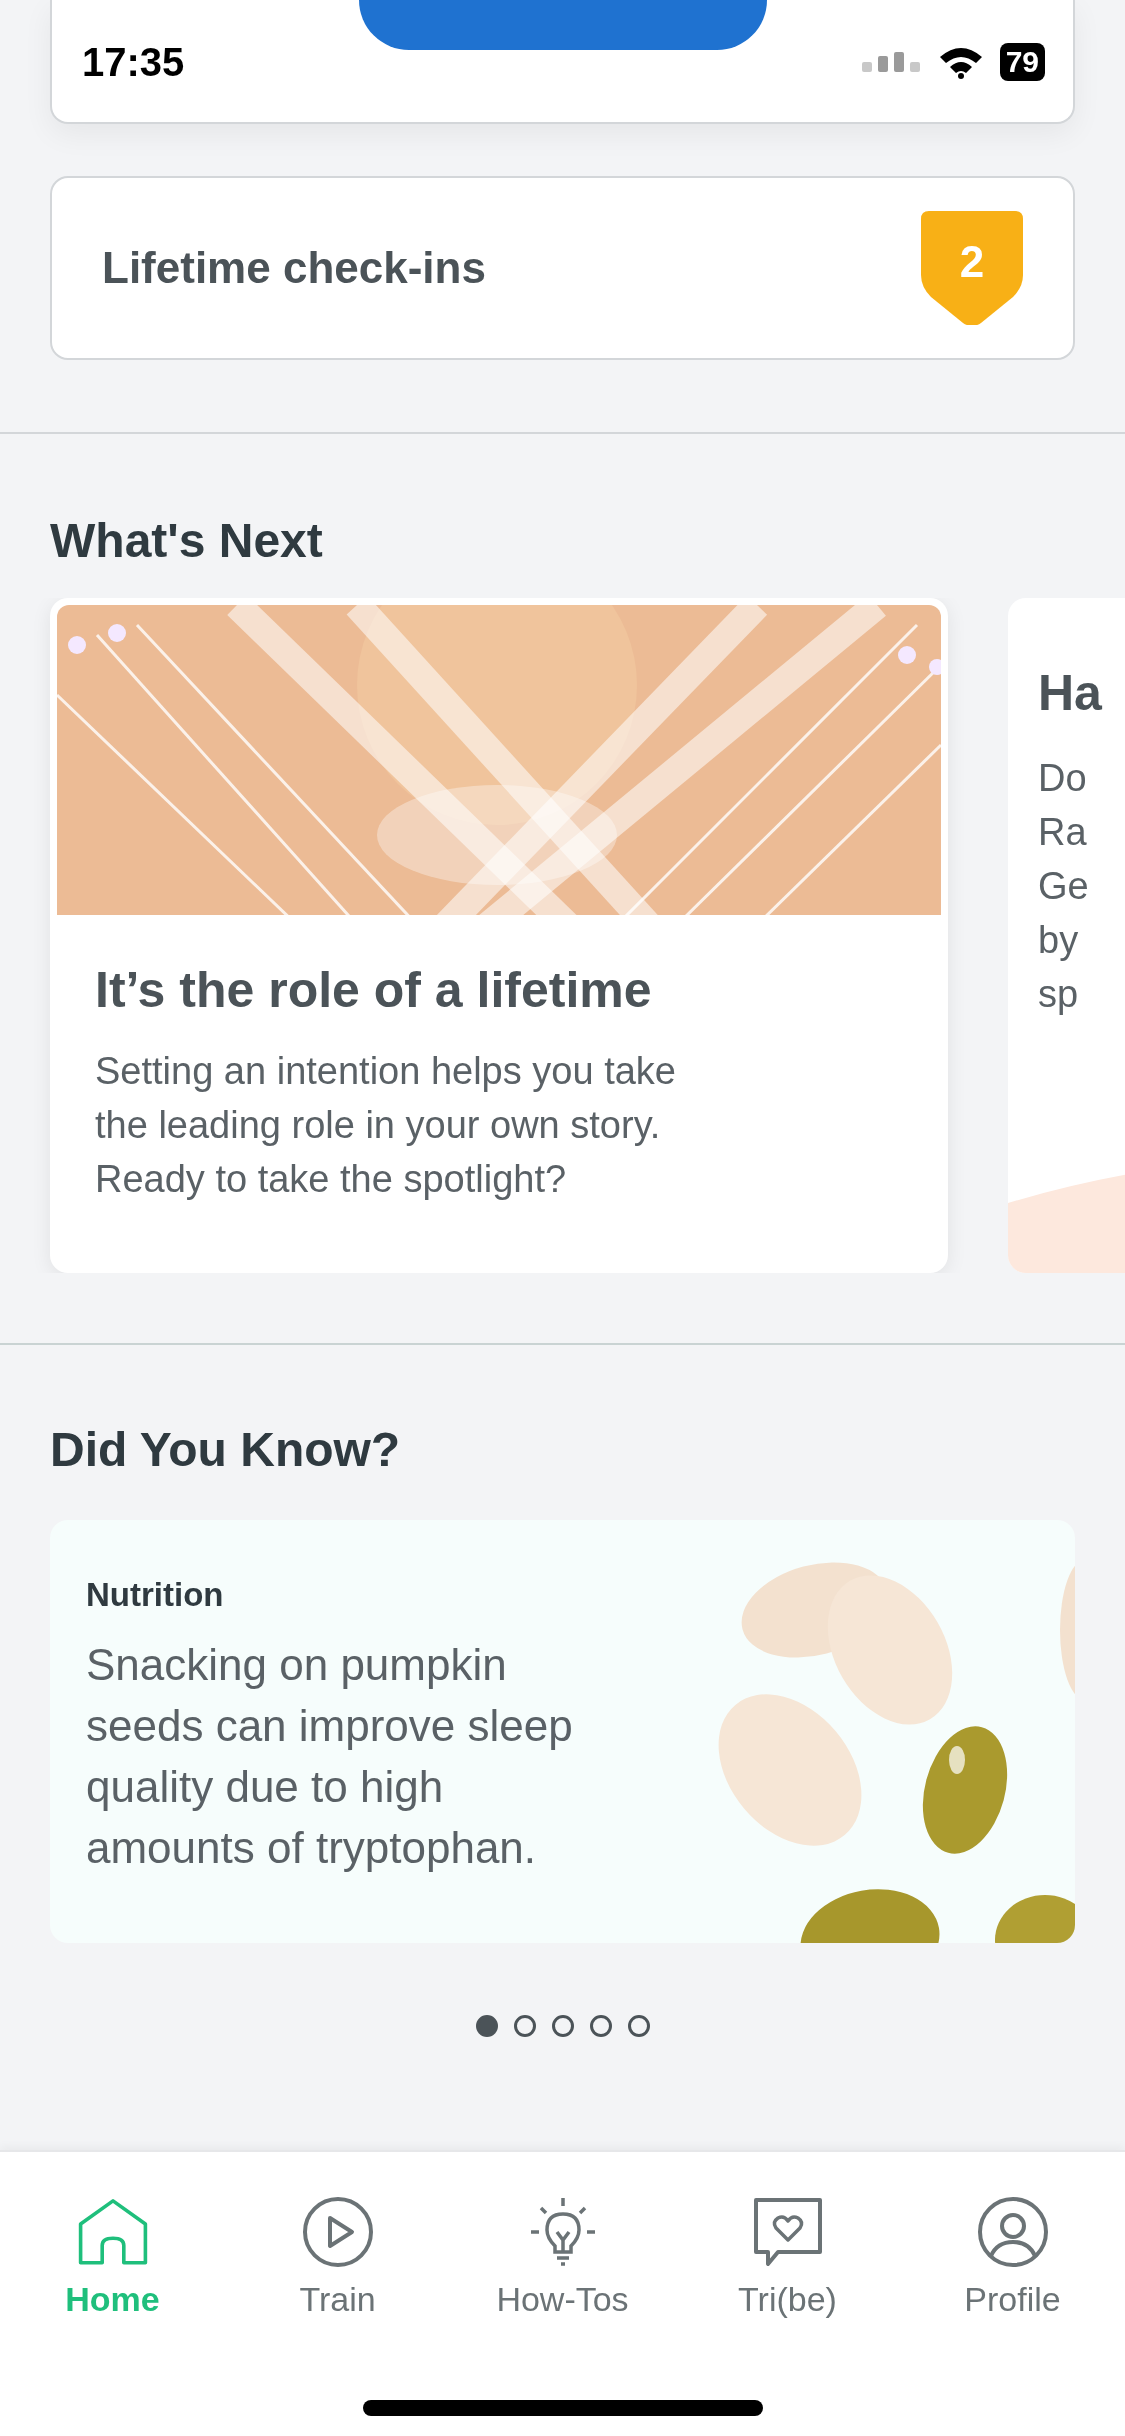 The height and width of the screenshot is (2436, 1125). What do you see at coordinates (330, 1756) in the screenshot?
I see `fact-text: Snacking on pumpkin seeds can improve sleep quality due to high amounts of tryptophan.` at bounding box center [330, 1756].